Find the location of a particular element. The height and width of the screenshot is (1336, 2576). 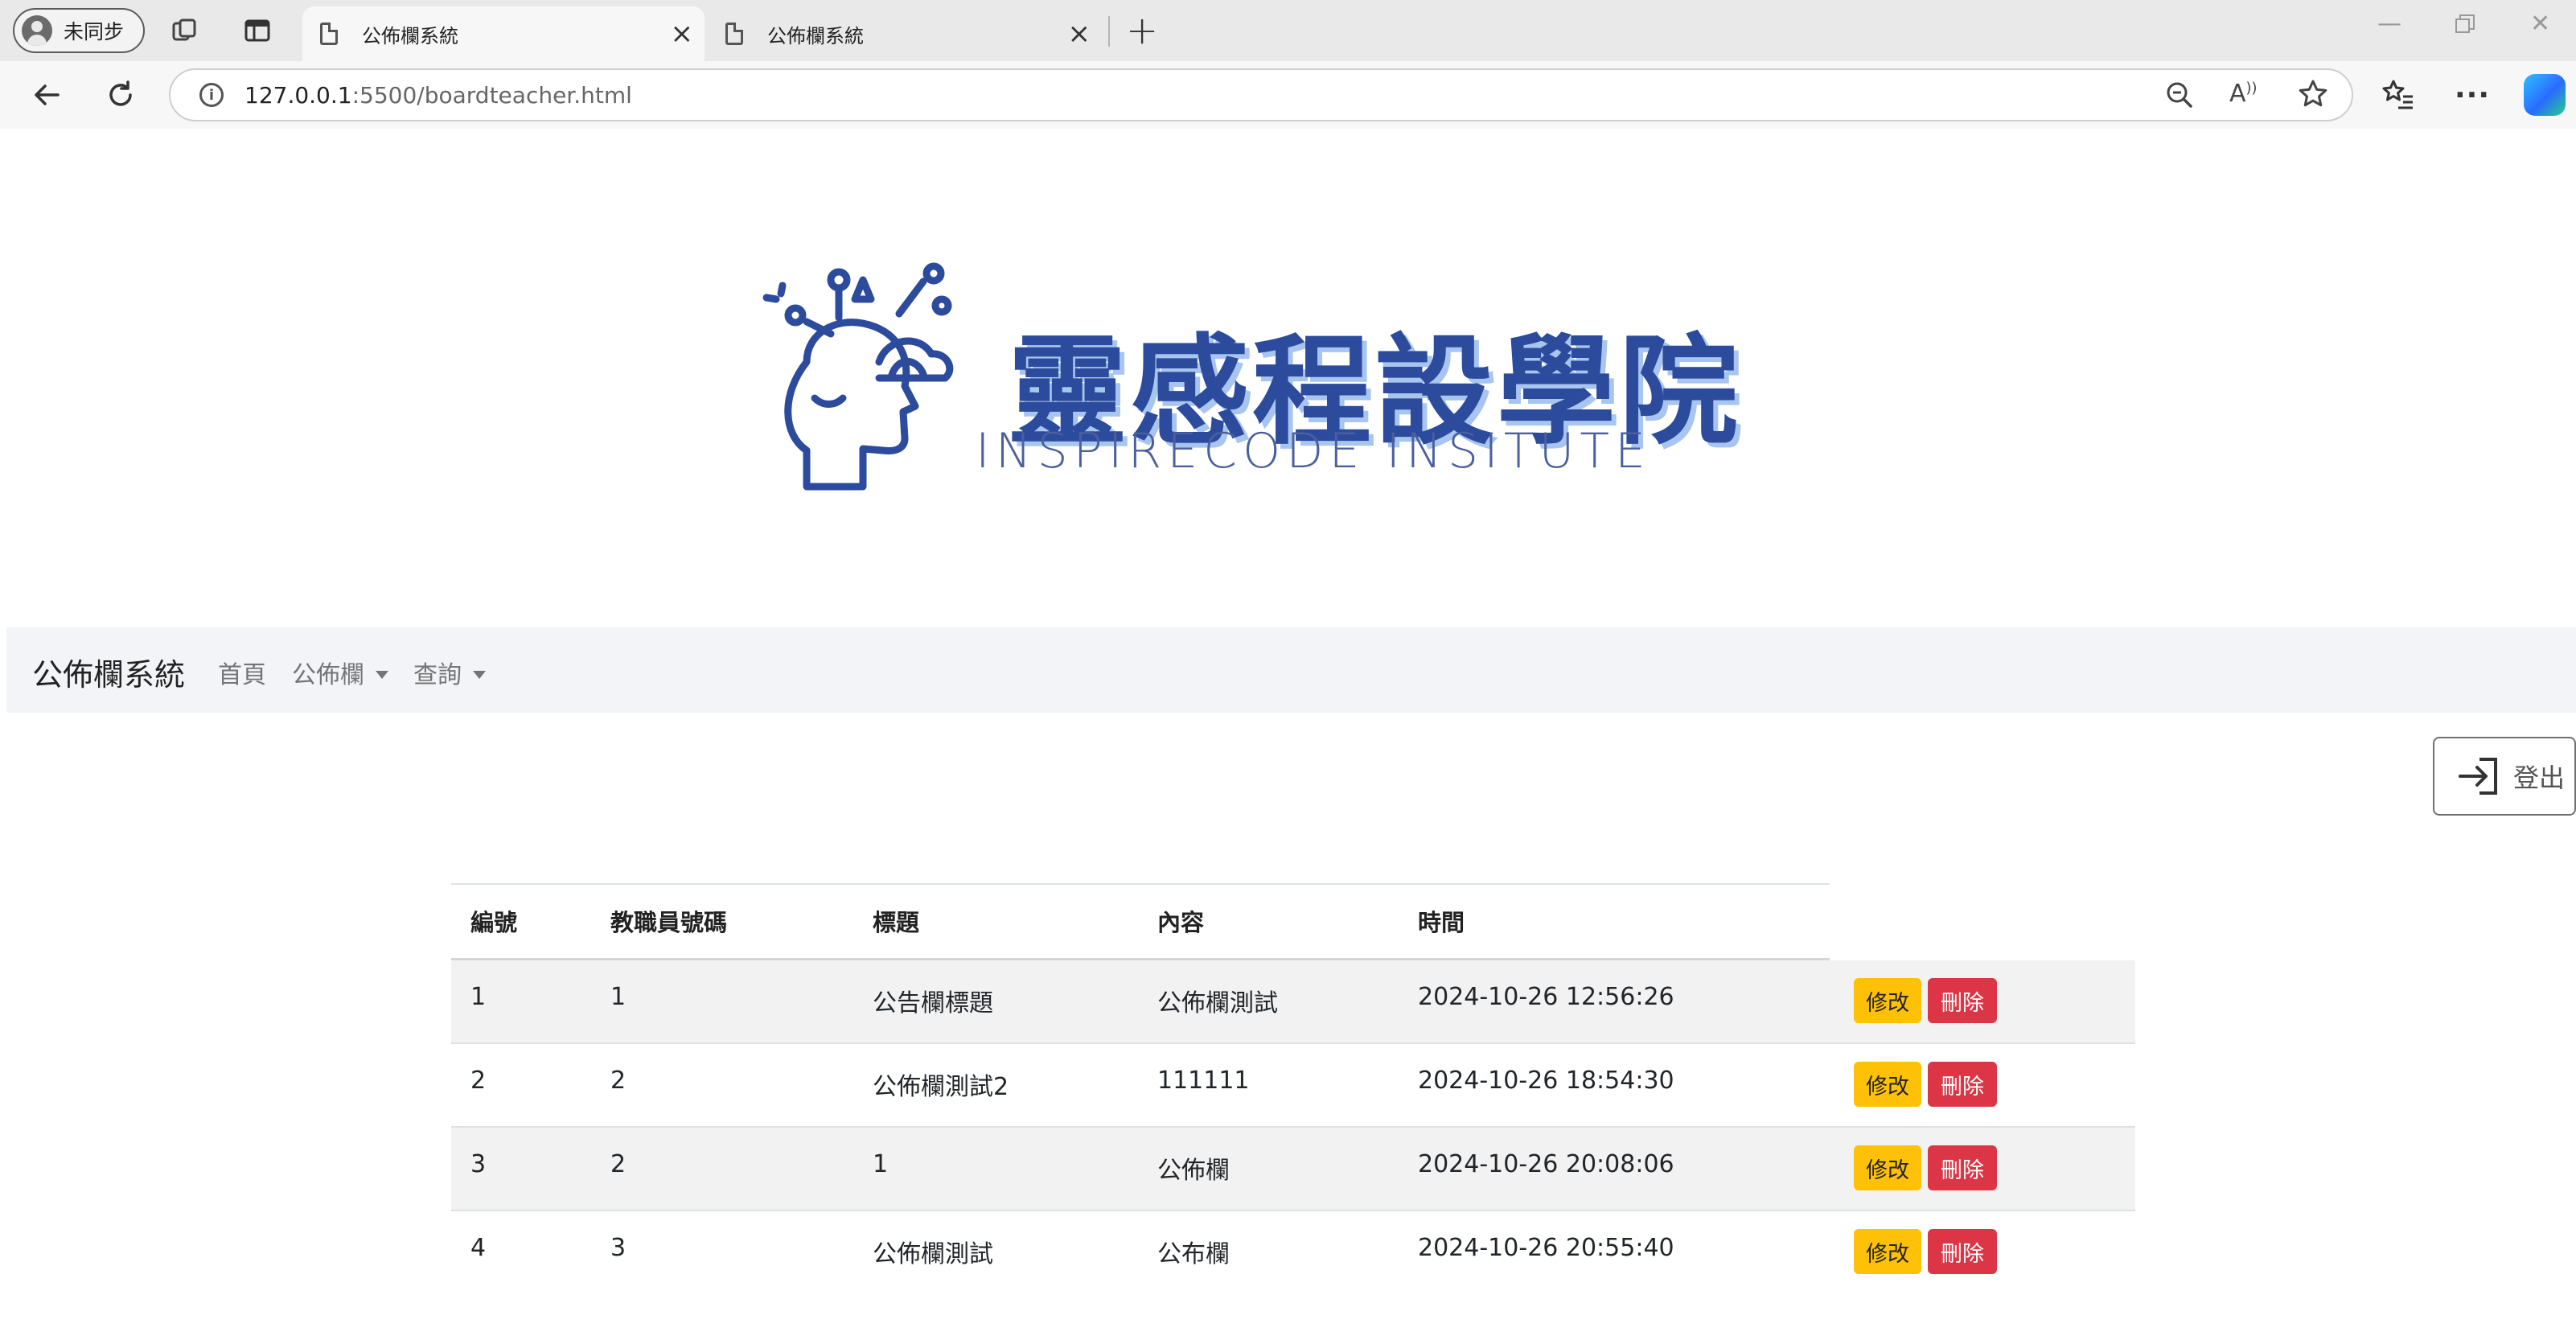

header-content: 內容 is located at coordinates (1181, 922).